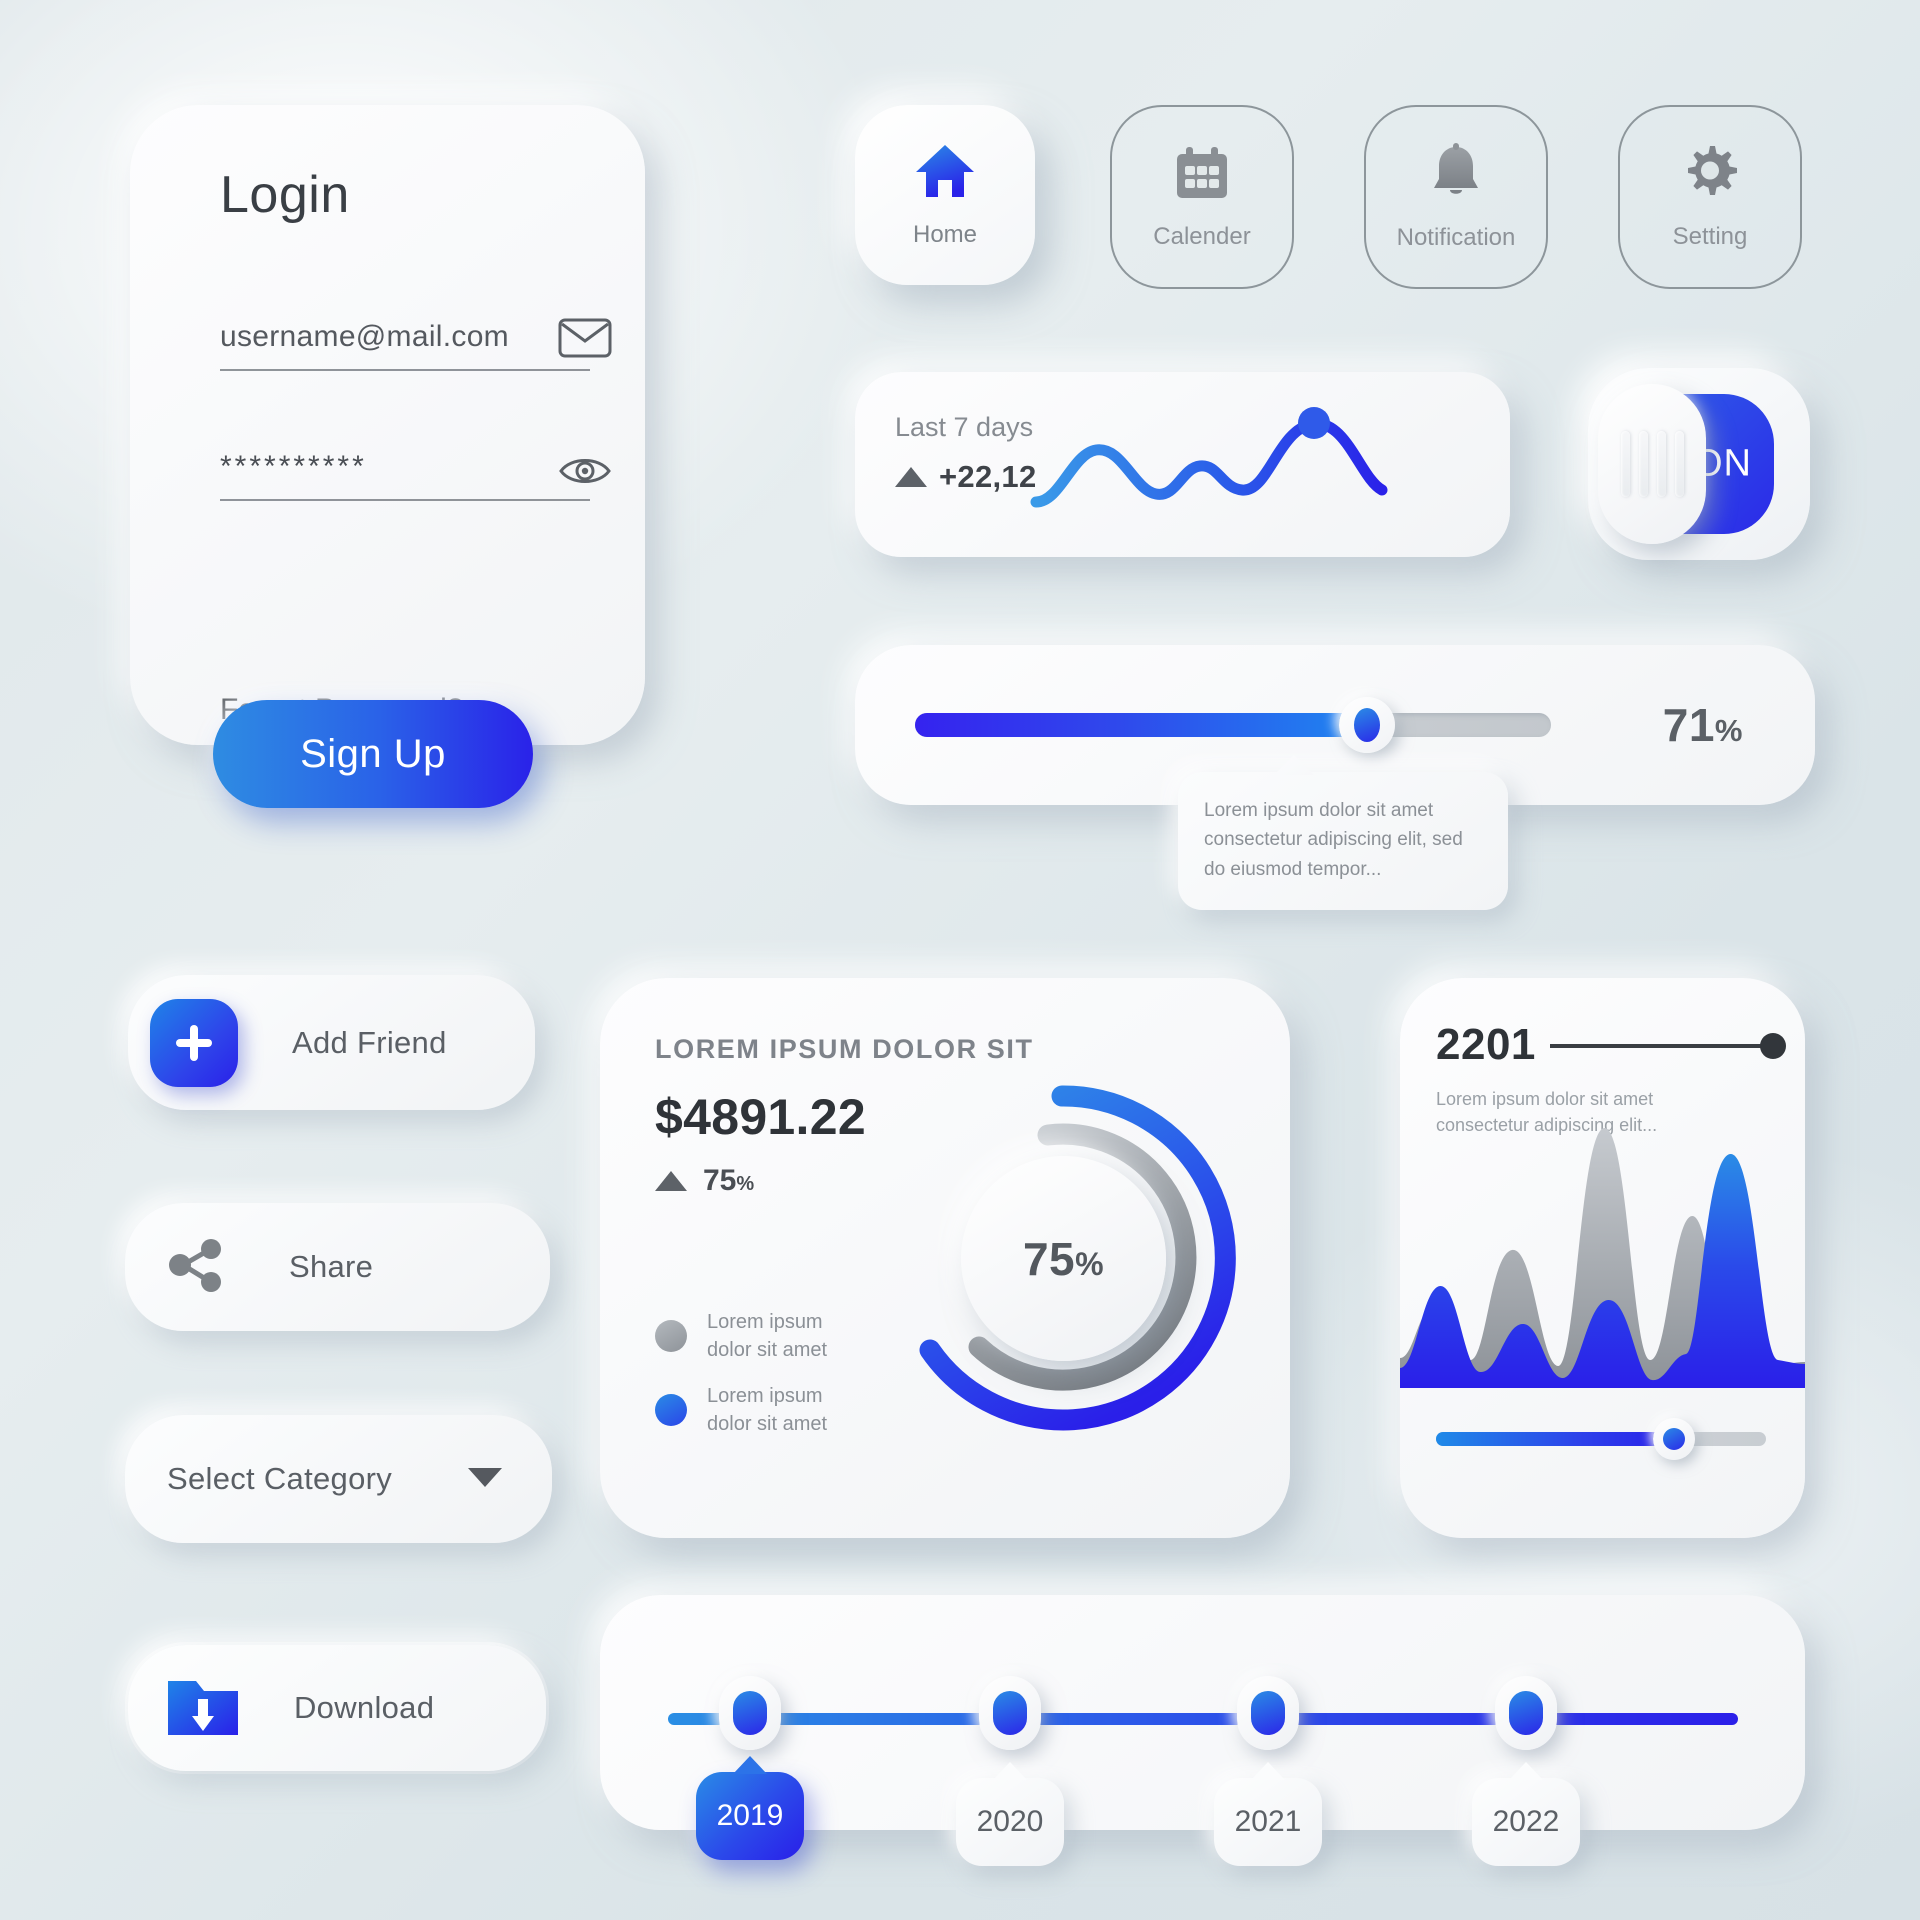 The image size is (1920, 1920). I want to click on select-category-label: Select Category, so click(280, 1478).